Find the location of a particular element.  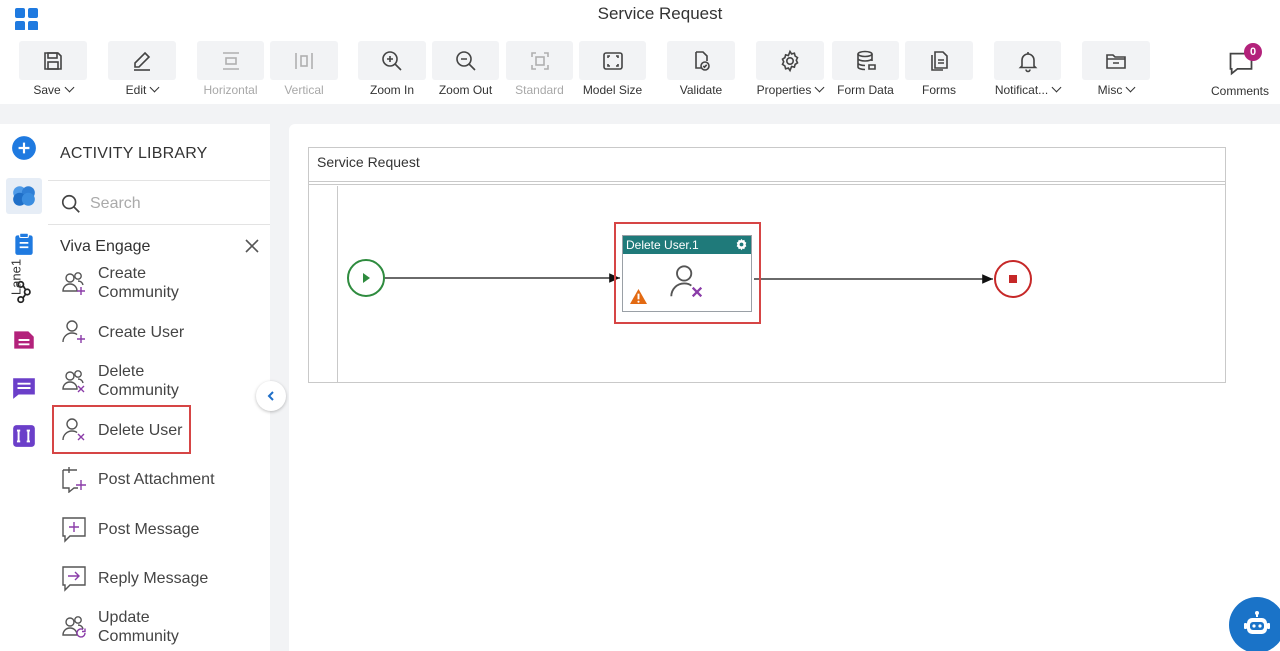

end-event is located at coordinates (1013, 279).